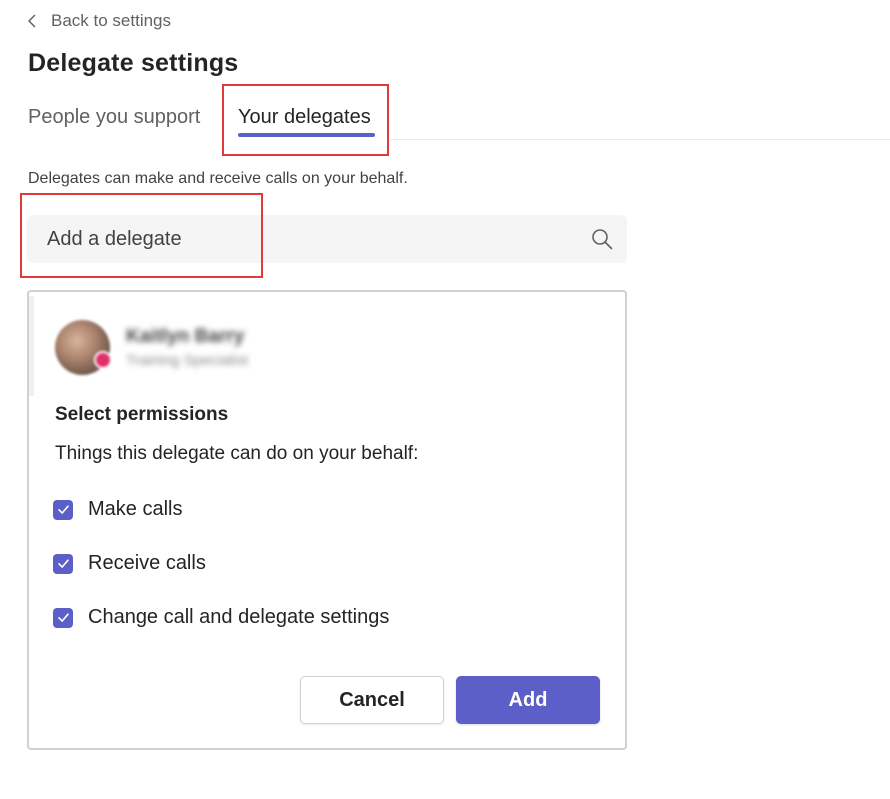 The image size is (890, 799). What do you see at coordinates (372, 700) in the screenshot?
I see `cancel-button: Cancel` at bounding box center [372, 700].